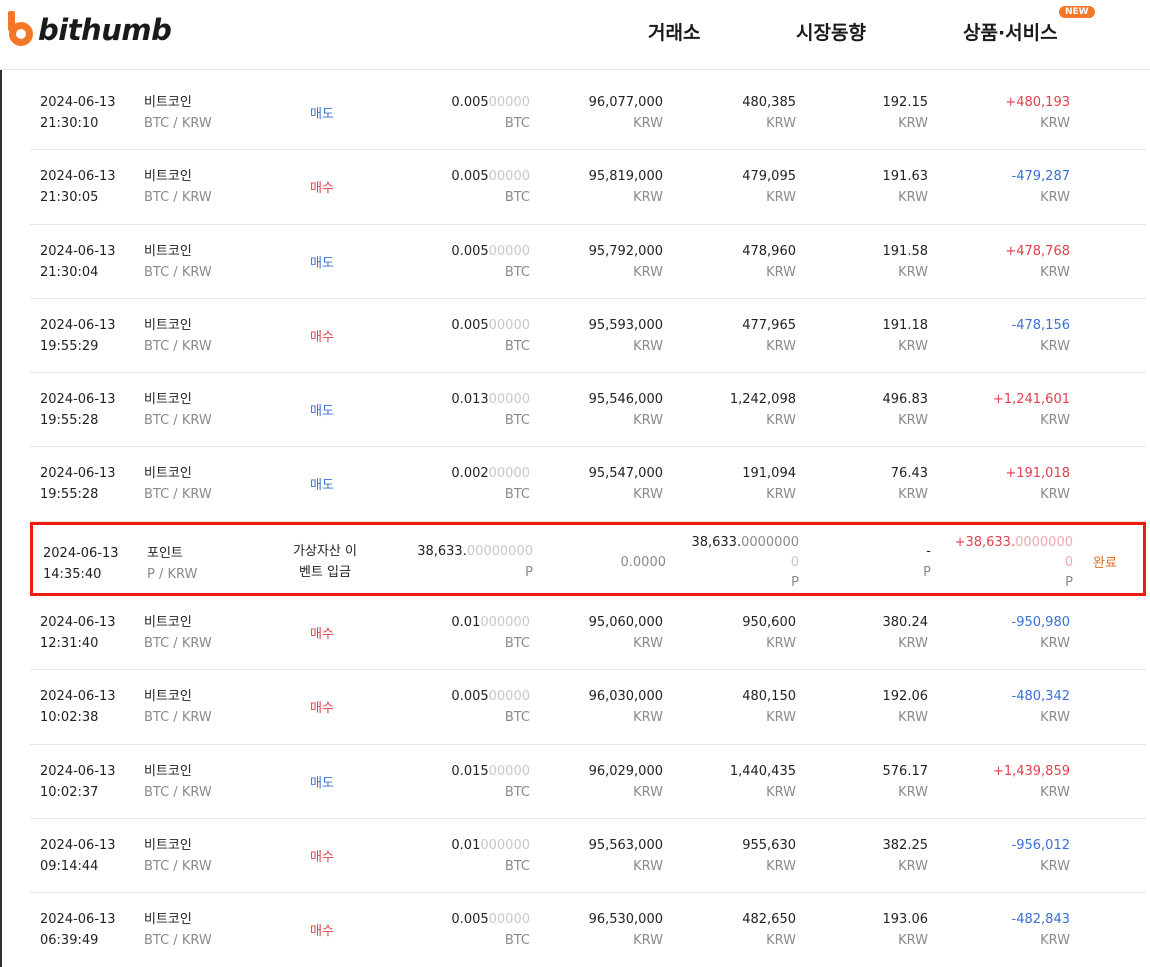 This screenshot has height=967, width=1150. I want to click on quantity-unit: P, so click(529, 572).